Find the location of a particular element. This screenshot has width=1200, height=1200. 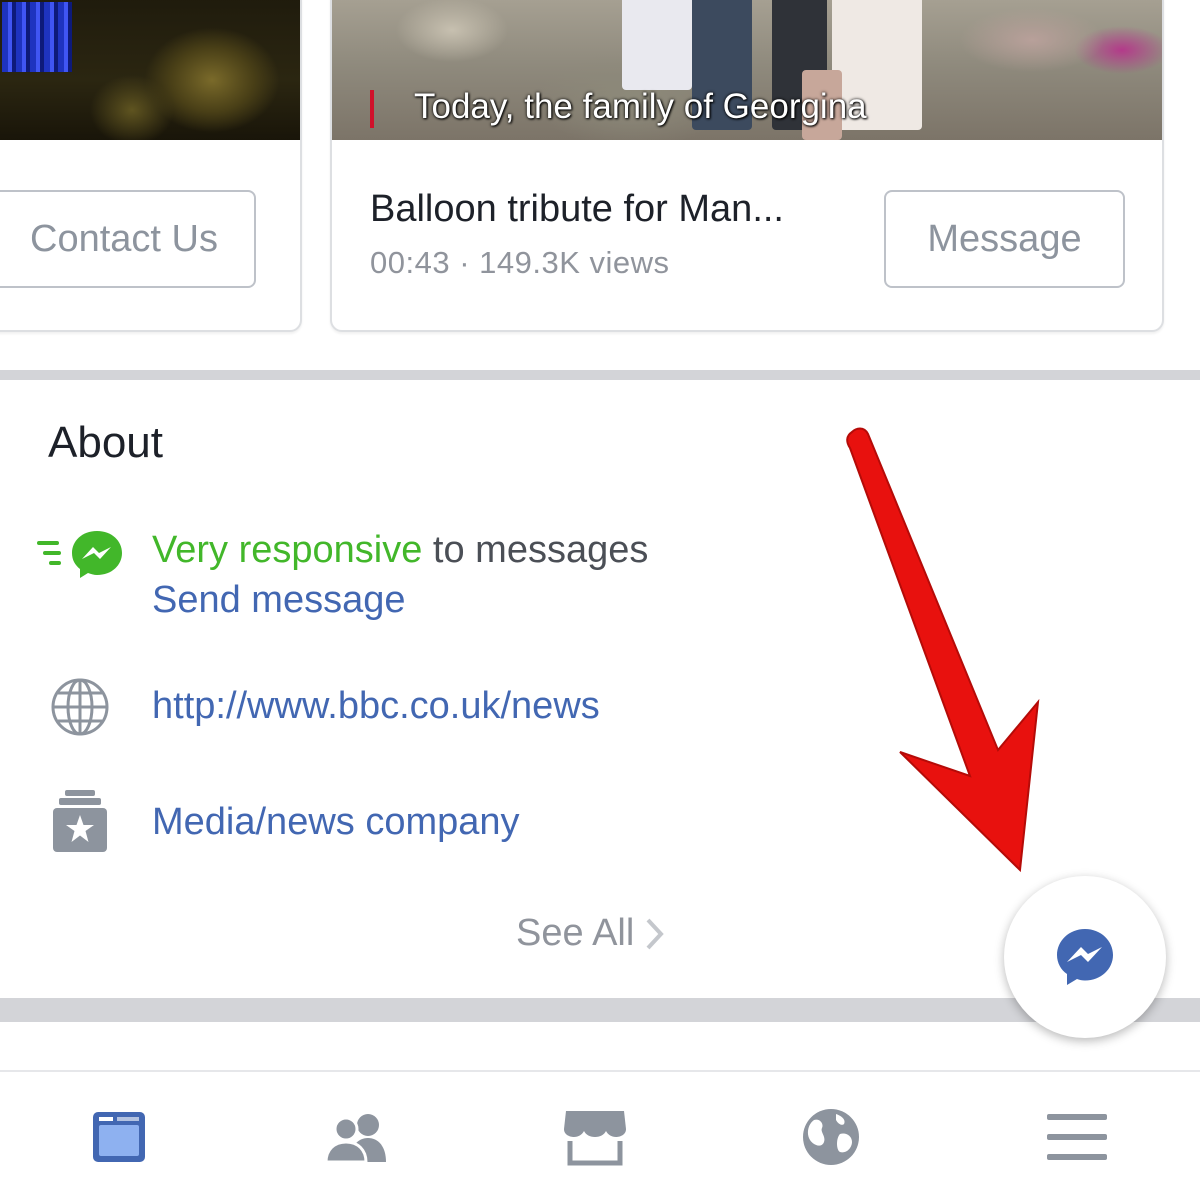

friends-icon is located at coordinates (355, 1139).